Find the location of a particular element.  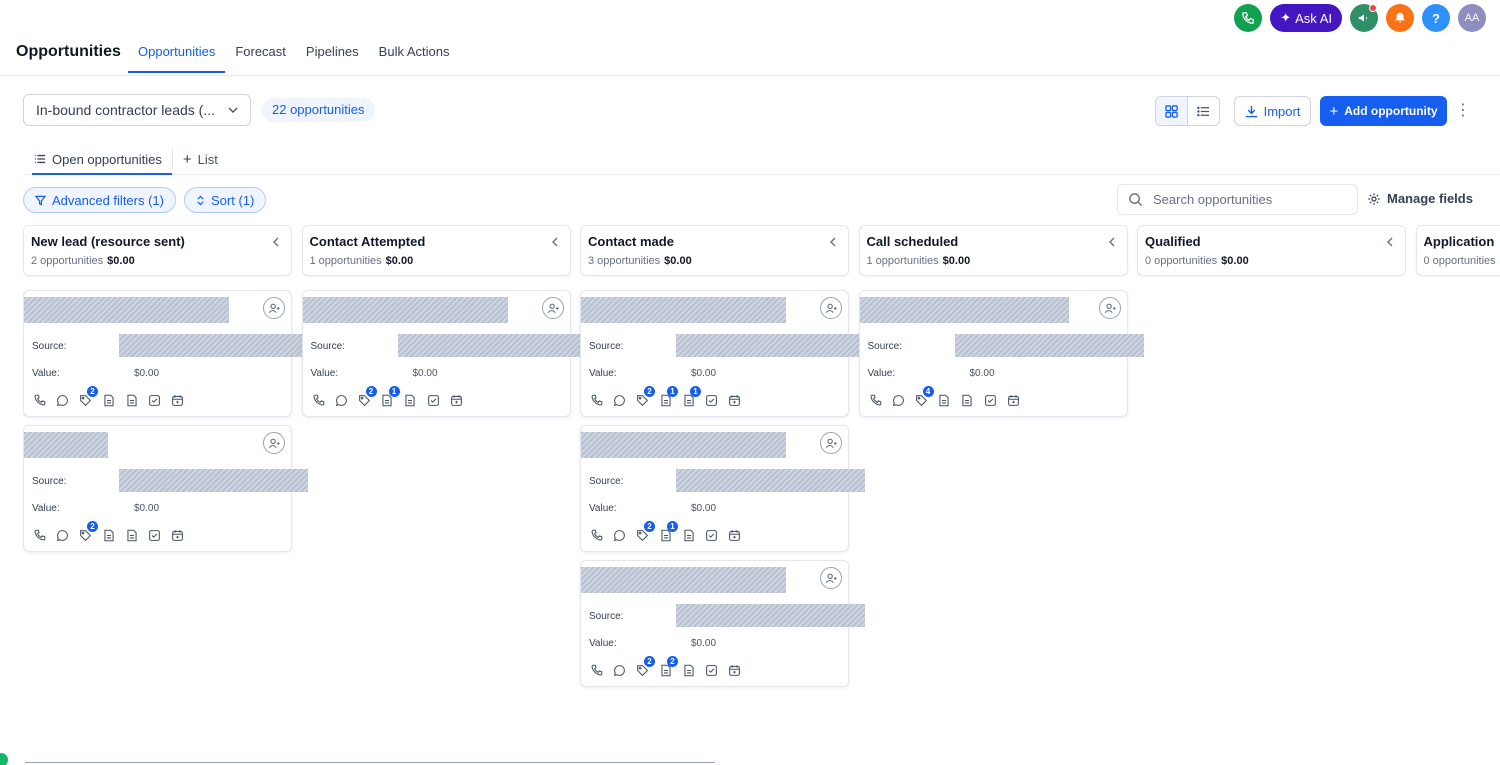

column-summary: 0 opportunities$0.00 is located at coordinates (1271, 261).